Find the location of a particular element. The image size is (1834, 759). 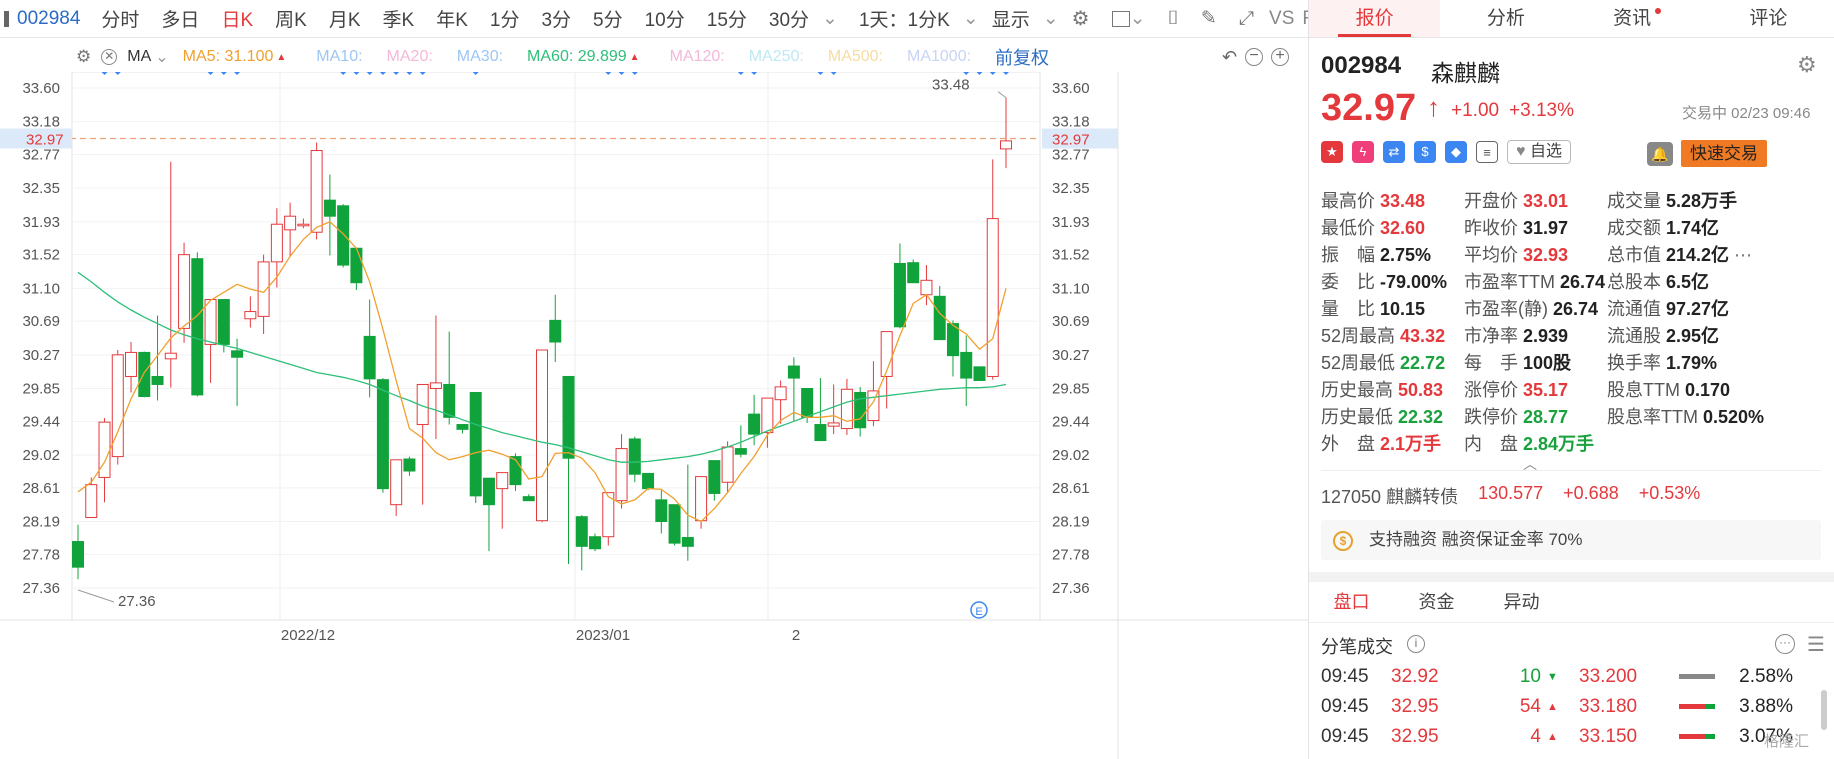

tab-news: 资讯 is located at coordinates (1637, 18).